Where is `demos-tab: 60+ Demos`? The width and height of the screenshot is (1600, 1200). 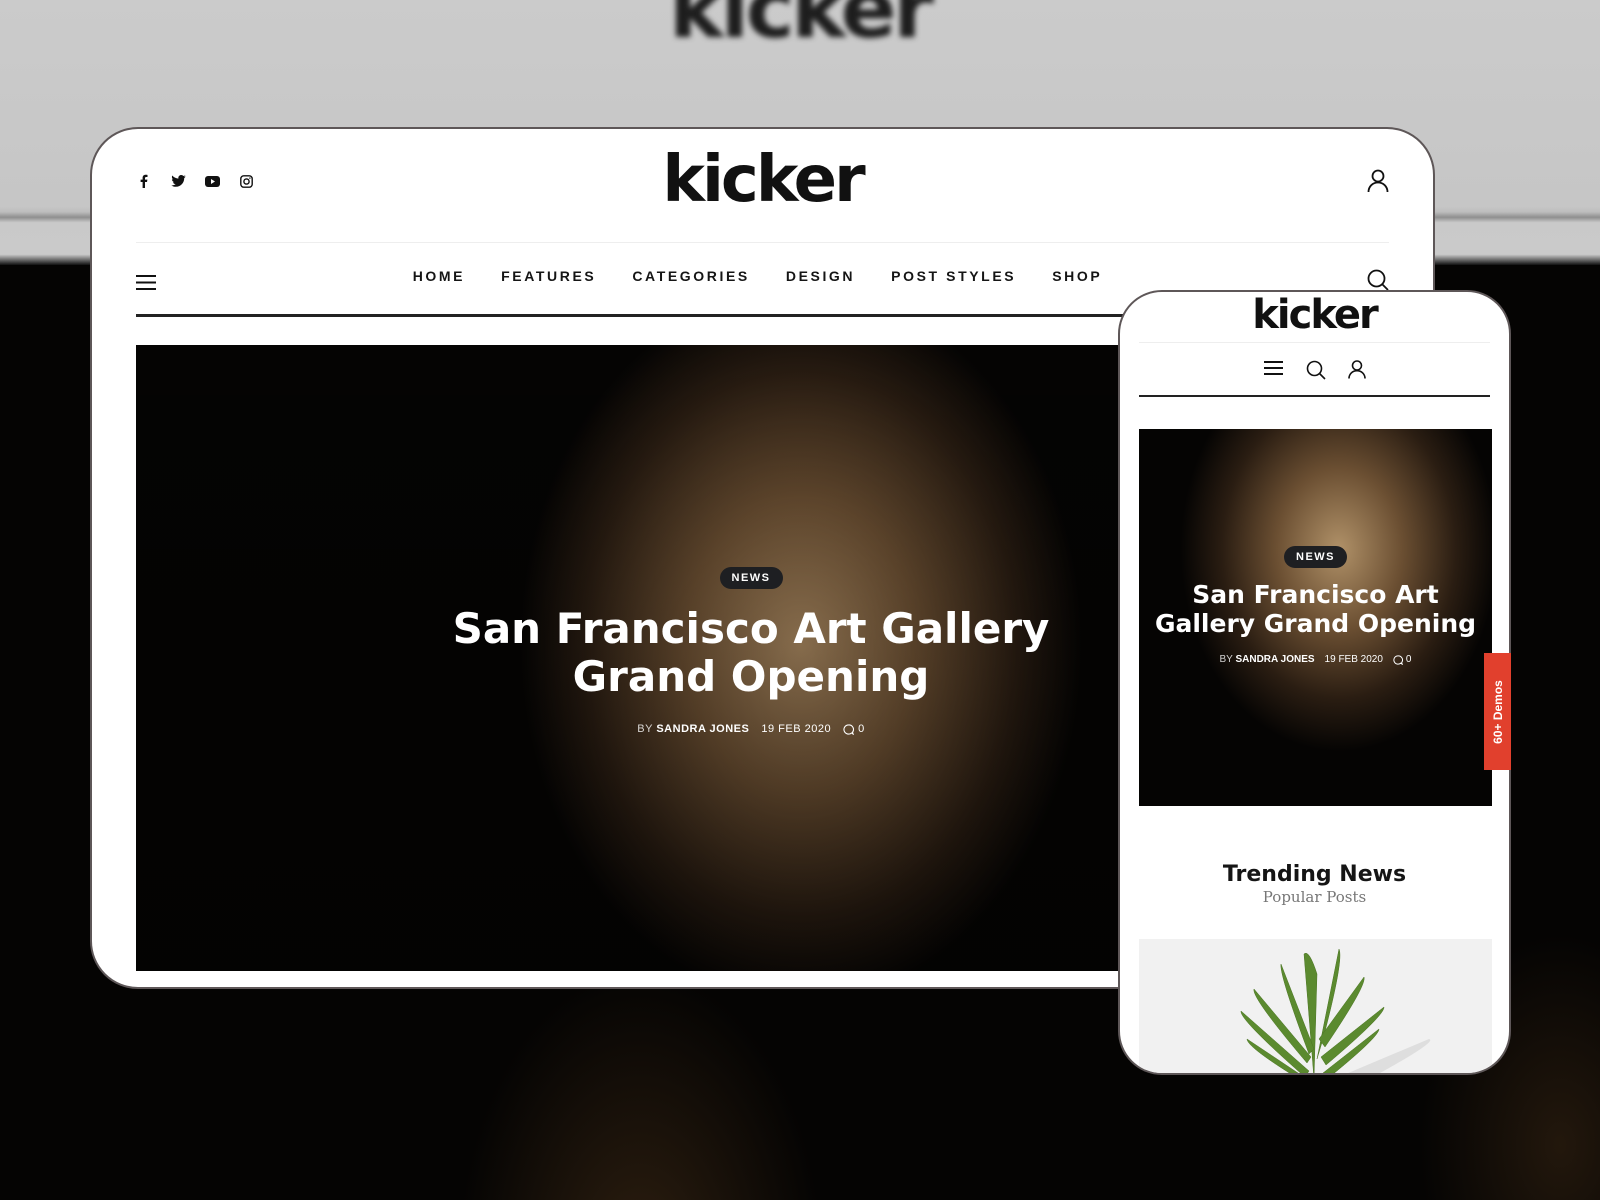
demos-tab: 60+ Demos is located at coordinates (1497, 711).